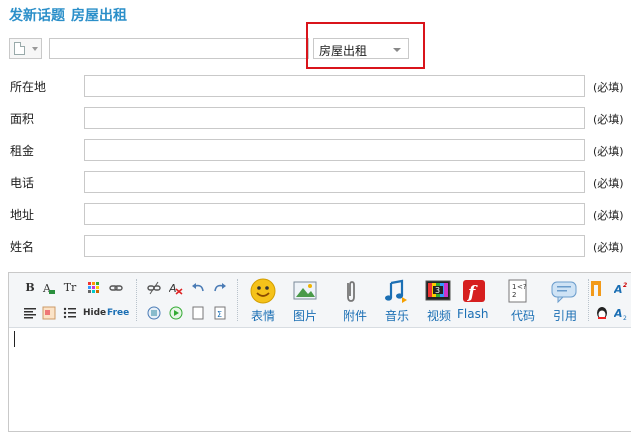 This screenshot has width=631, height=432. What do you see at coordinates (602, 313) in the screenshot?
I see `qq-icon` at bounding box center [602, 313].